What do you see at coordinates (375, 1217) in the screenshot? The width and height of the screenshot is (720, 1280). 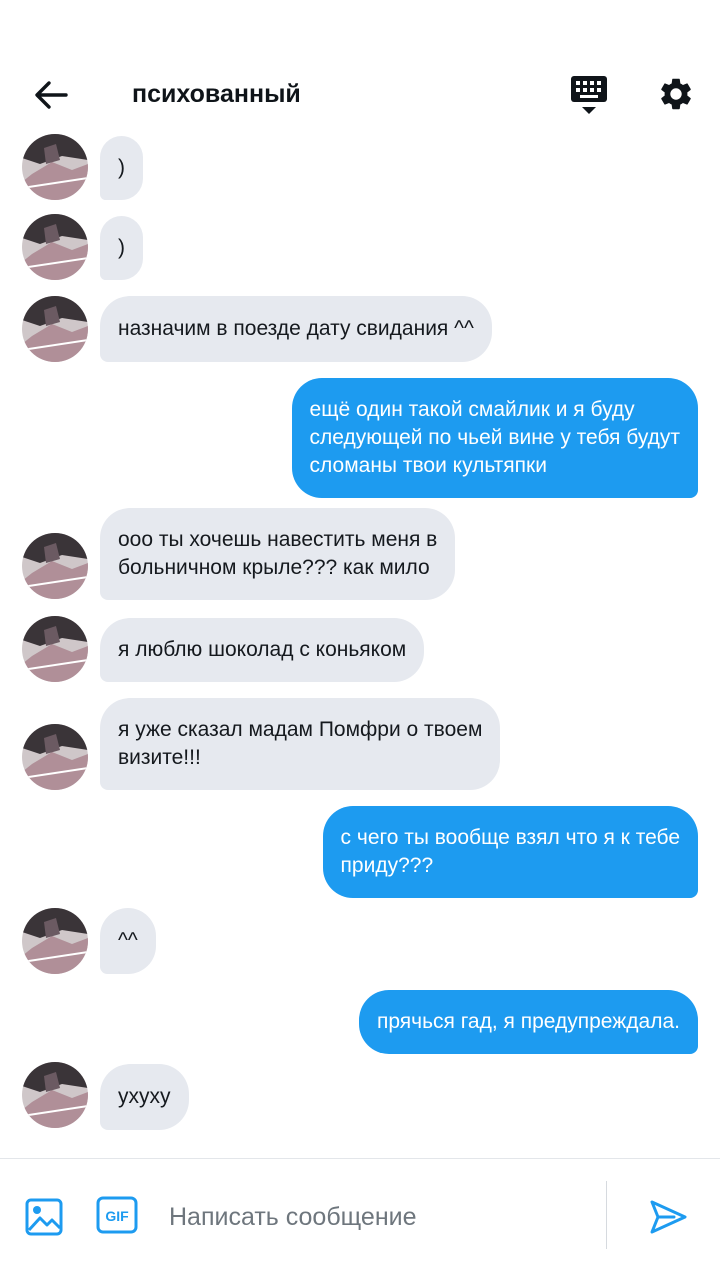 I see `message-input` at bounding box center [375, 1217].